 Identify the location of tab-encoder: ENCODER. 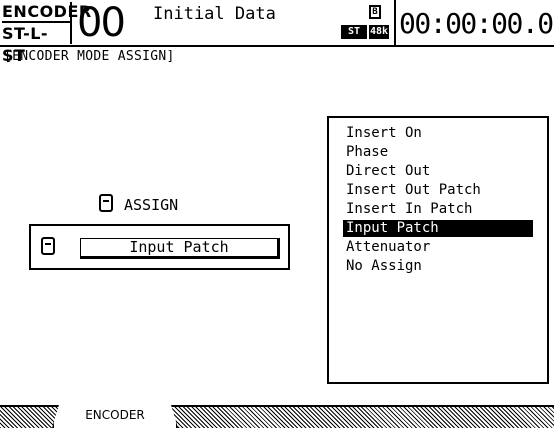
(115, 415).